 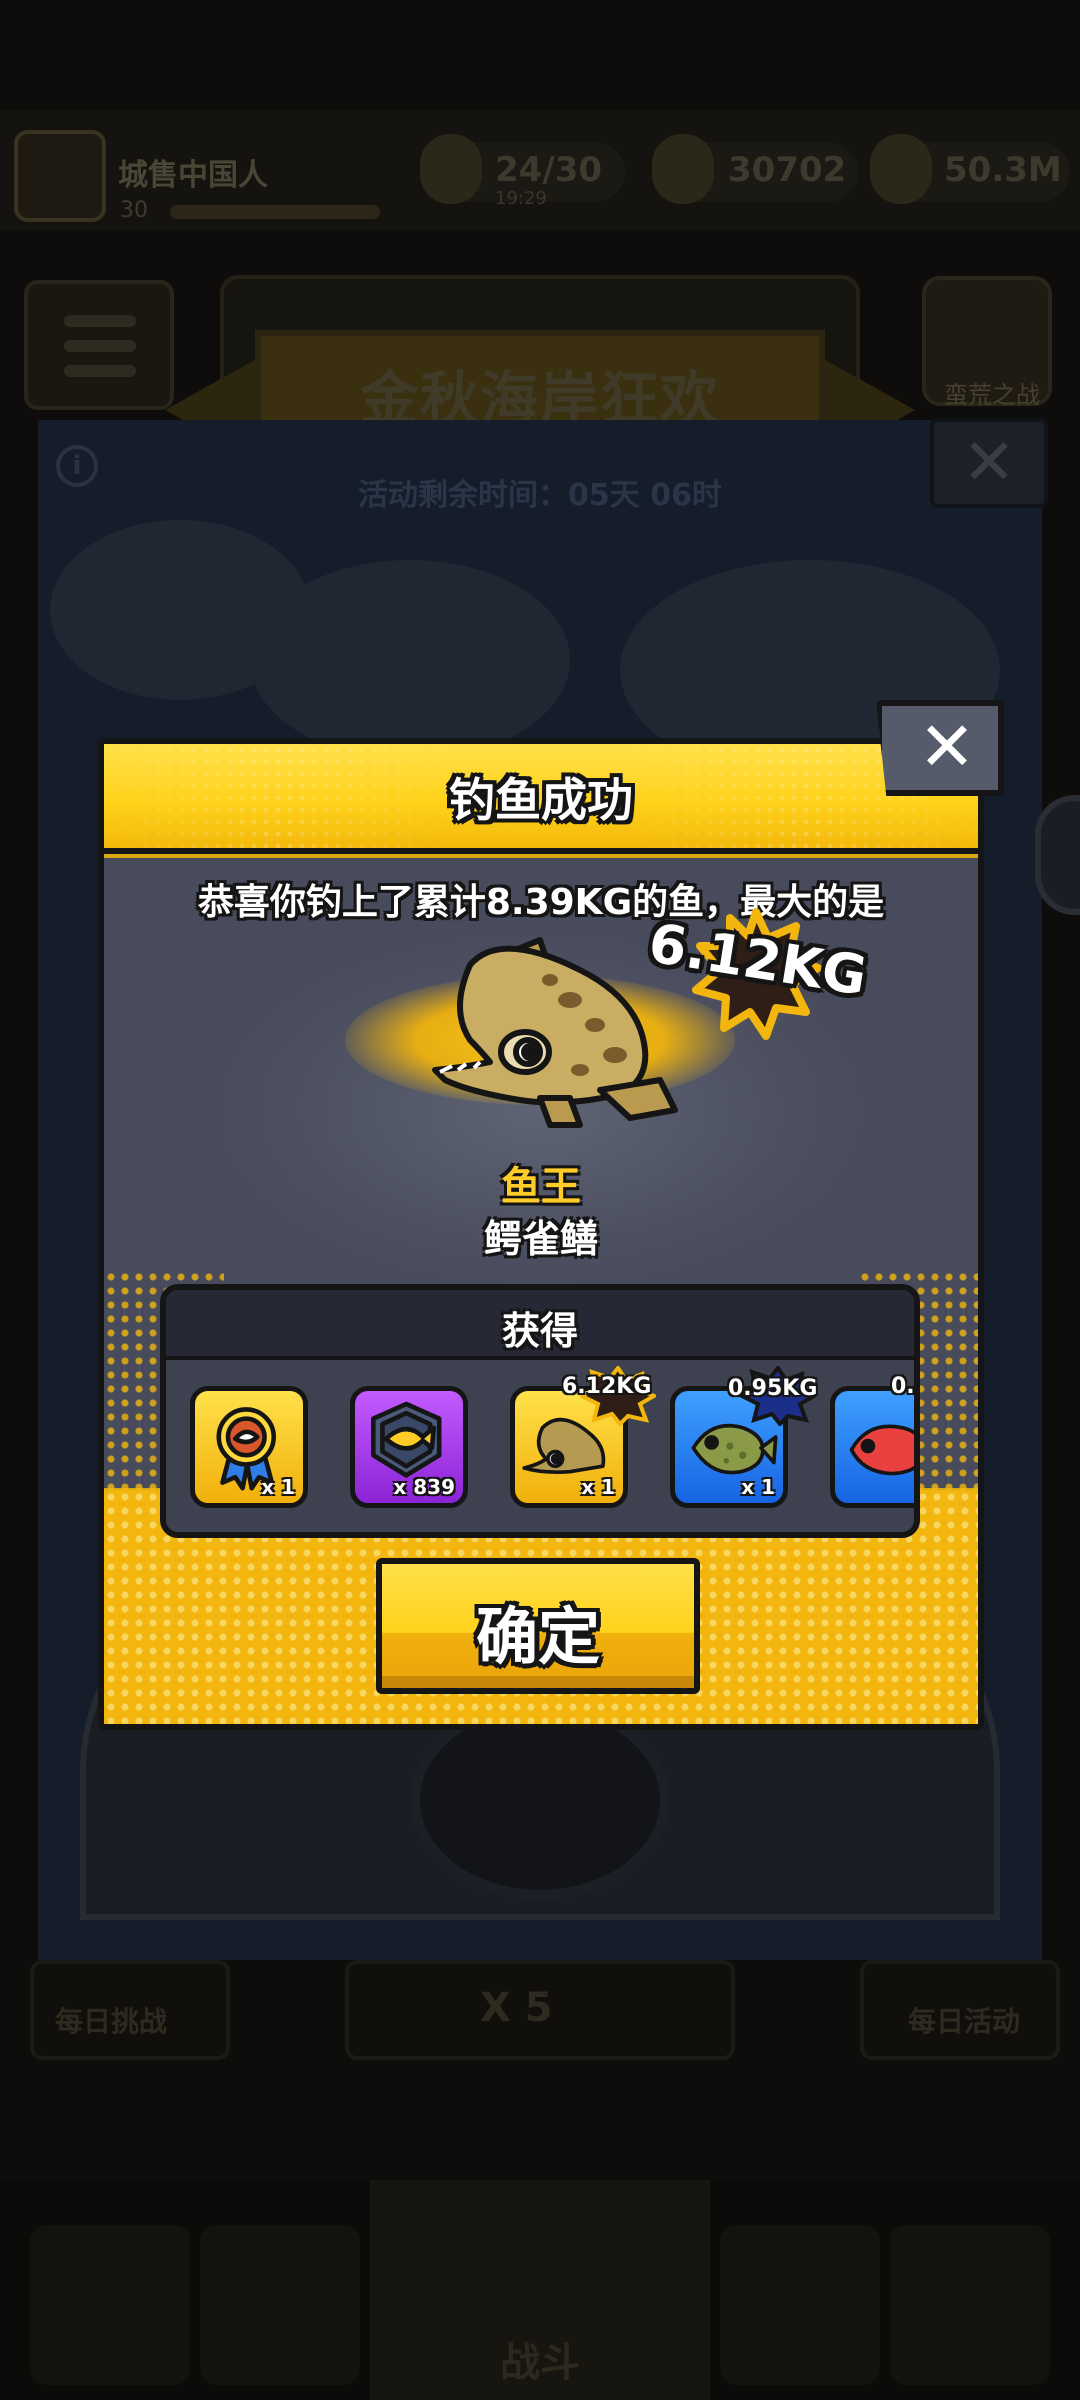 I want to click on nav-shop-tab, so click(x=110, y=2305).